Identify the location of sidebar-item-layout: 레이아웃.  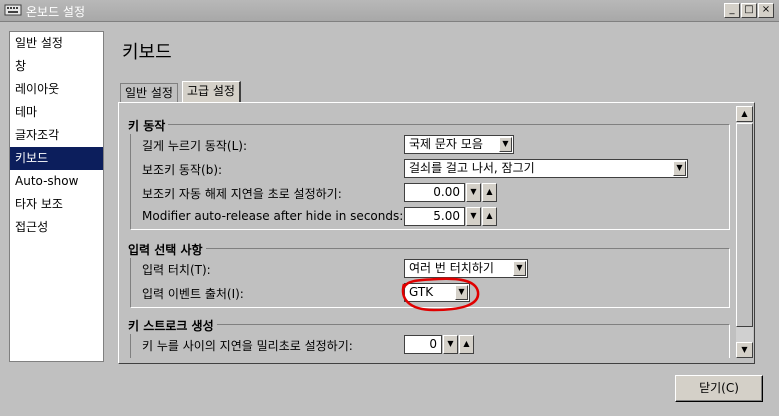
(56, 89).